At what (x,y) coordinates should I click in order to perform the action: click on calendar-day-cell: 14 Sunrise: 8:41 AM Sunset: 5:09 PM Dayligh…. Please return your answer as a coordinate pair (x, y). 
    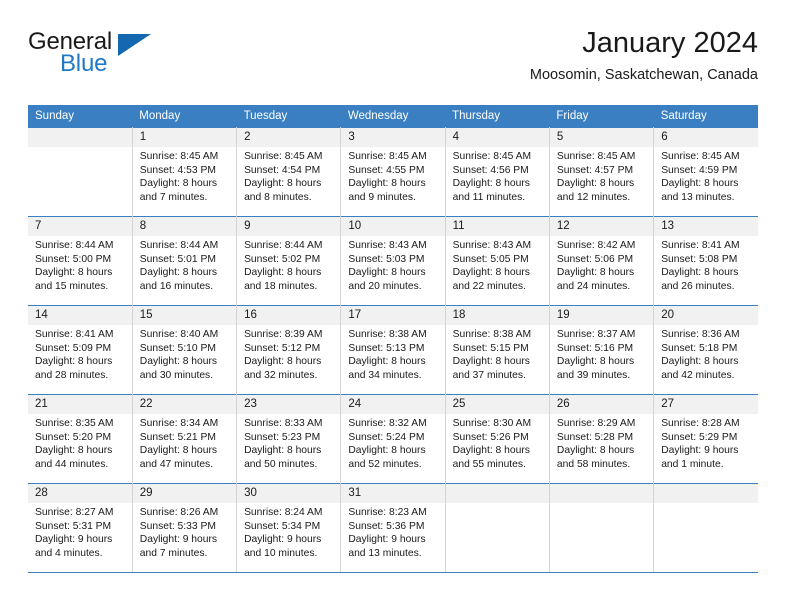
    Looking at the image, I should click on (80, 350).